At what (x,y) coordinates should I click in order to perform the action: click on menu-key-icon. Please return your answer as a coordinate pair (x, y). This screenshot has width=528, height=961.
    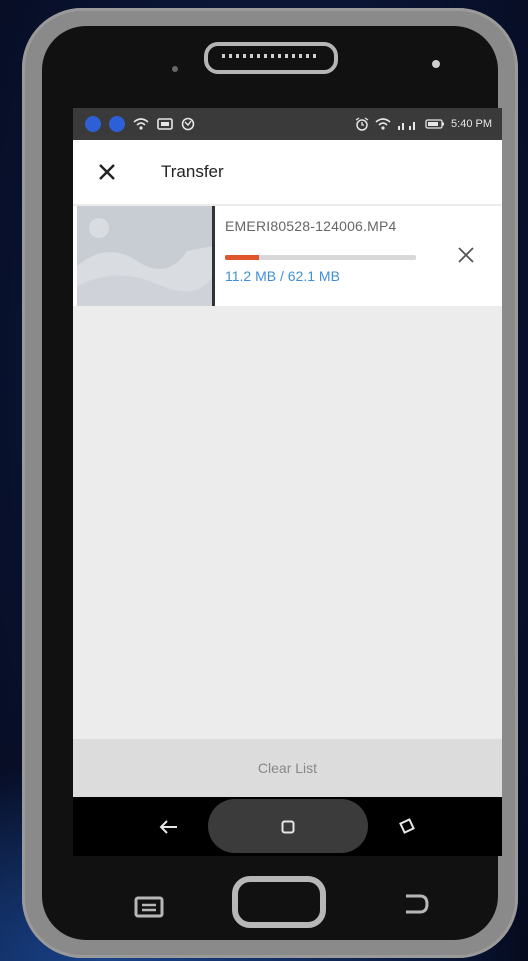
    Looking at the image, I should click on (149, 907).